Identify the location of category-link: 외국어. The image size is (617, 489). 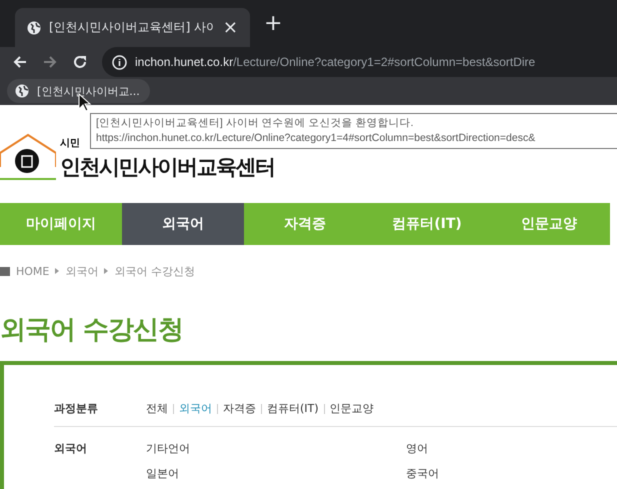
(195, 408).